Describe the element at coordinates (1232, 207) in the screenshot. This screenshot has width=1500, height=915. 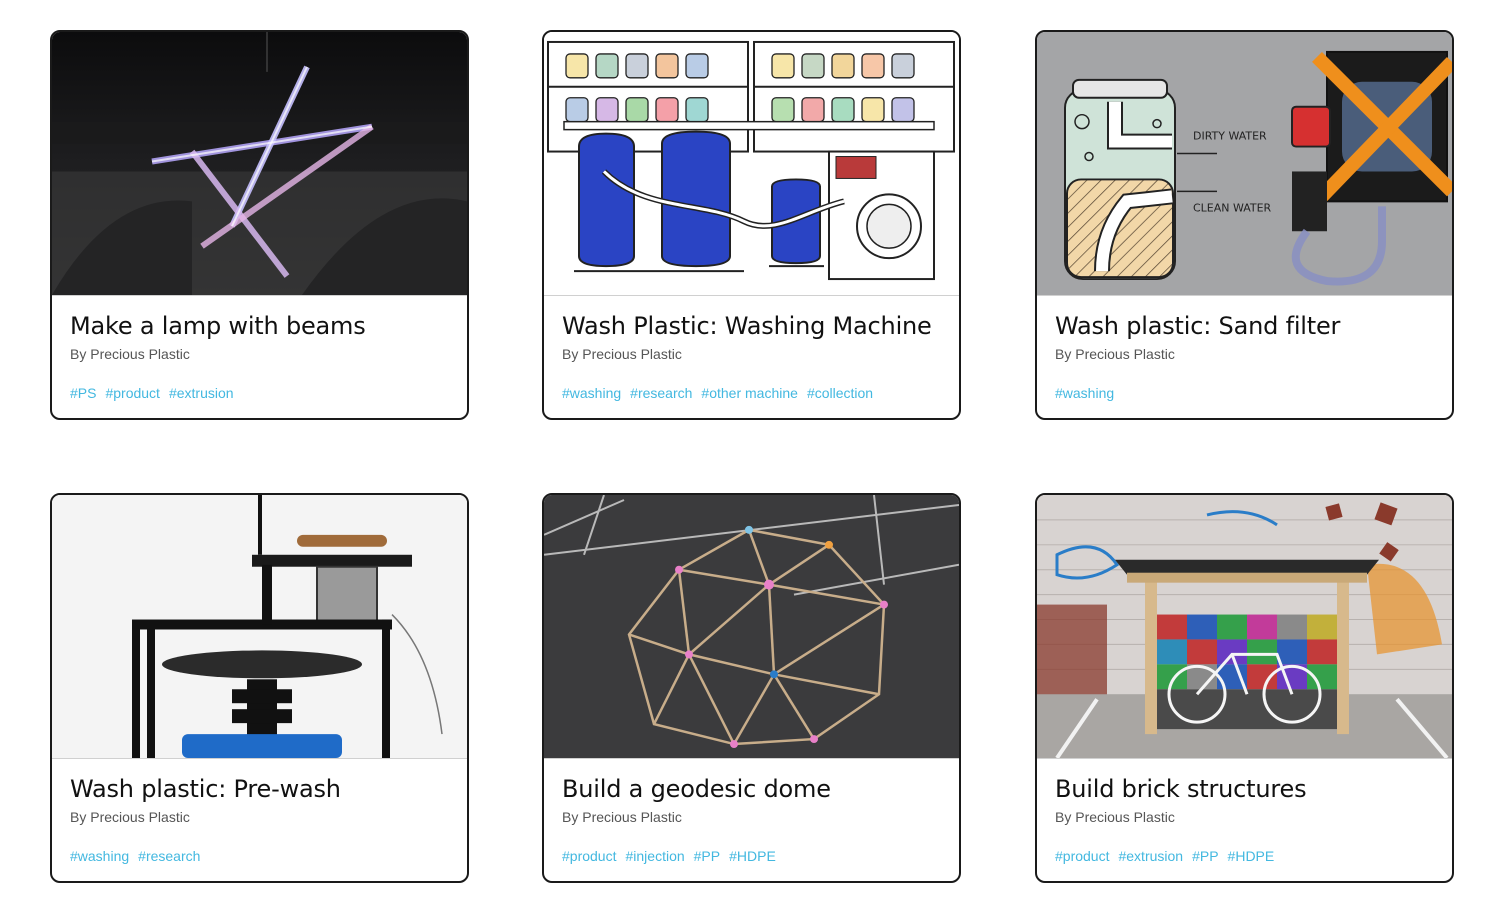
I see `clean-water-label: CLEAN WATER` at that location.